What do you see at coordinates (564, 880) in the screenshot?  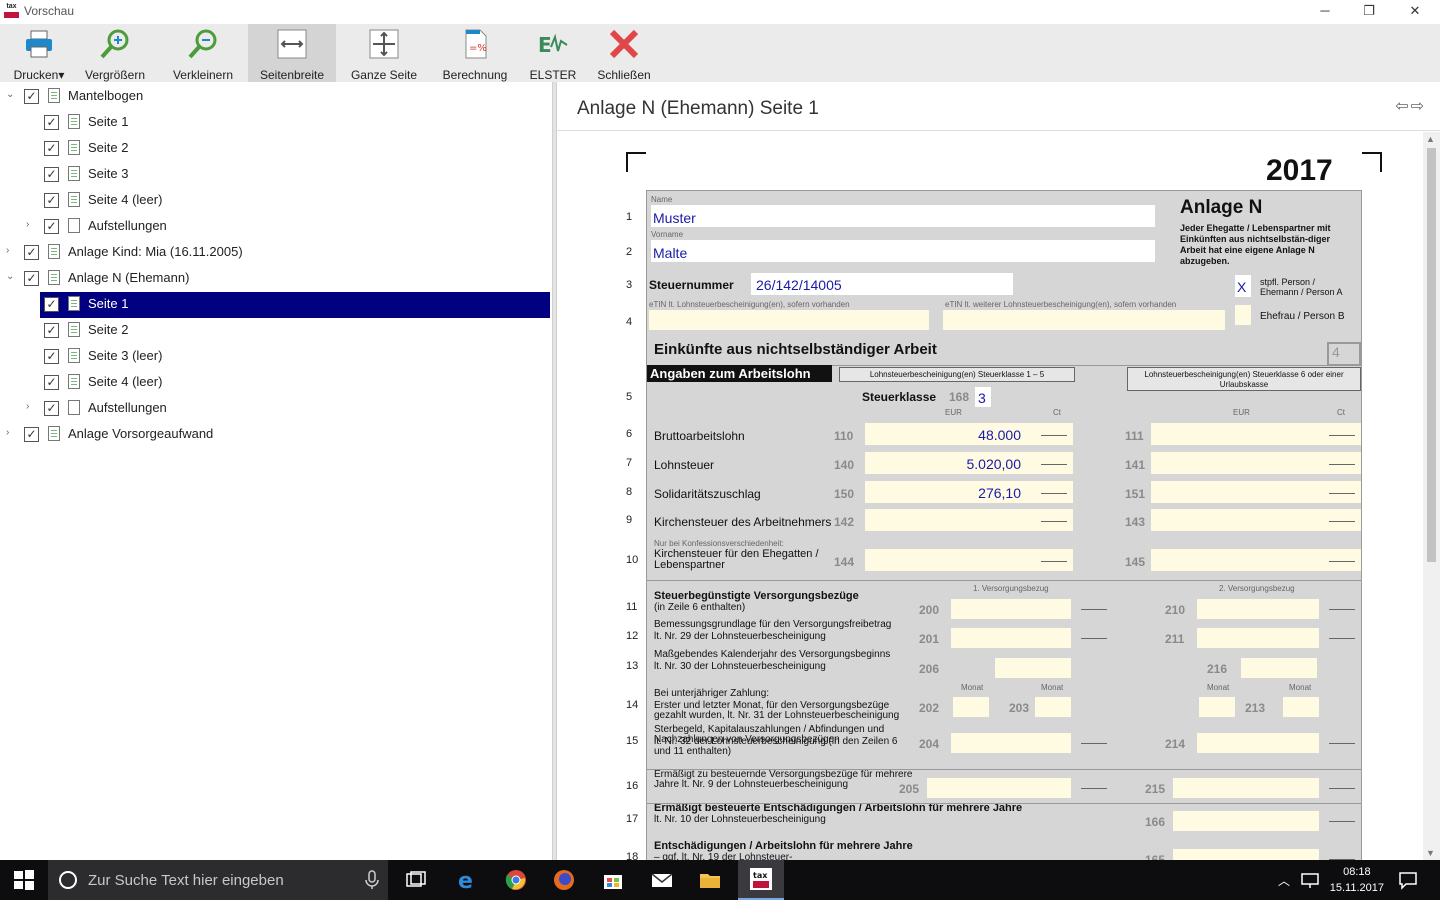 I see `firefox-icon` at bounding box center [564, 880].